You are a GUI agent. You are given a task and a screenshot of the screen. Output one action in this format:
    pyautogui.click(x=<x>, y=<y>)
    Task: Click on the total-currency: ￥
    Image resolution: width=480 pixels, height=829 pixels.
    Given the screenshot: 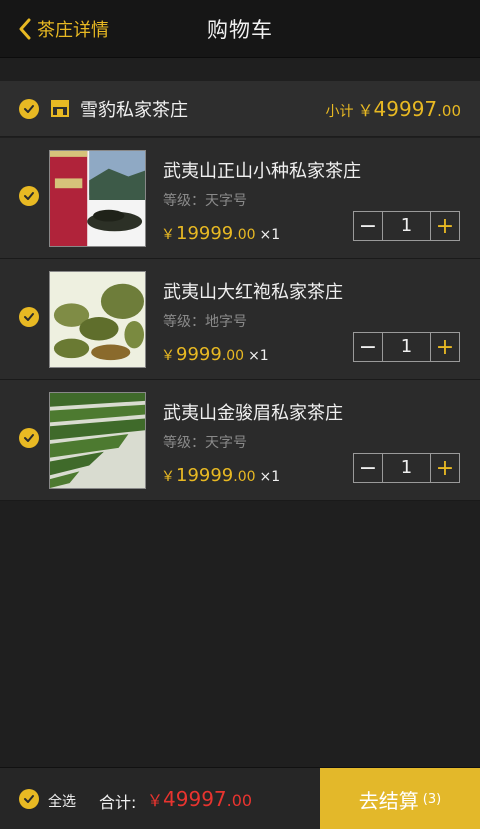 What is the action you would take?
    pyautogui.click(x=155, y=800)
    